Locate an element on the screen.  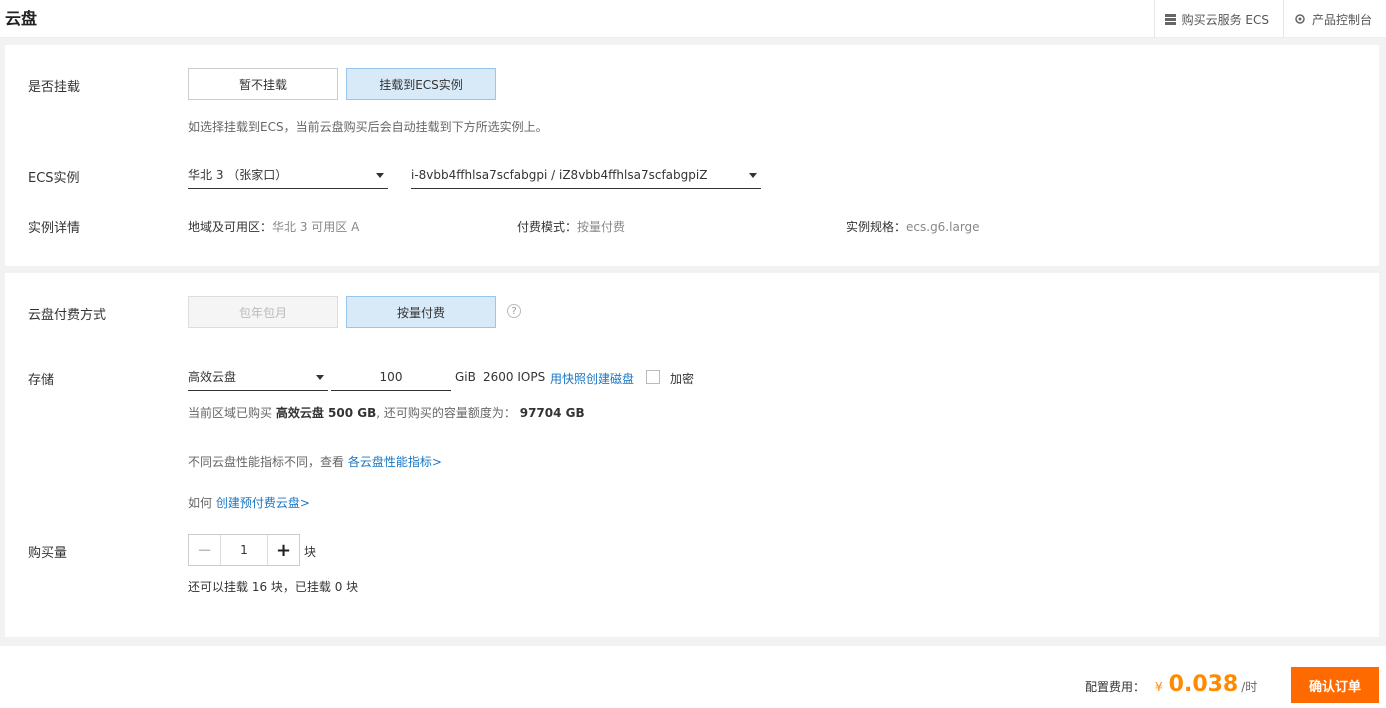
perf-prefix: 不同云盘性能指标不同，查看 is located at coordinates (266, 462).